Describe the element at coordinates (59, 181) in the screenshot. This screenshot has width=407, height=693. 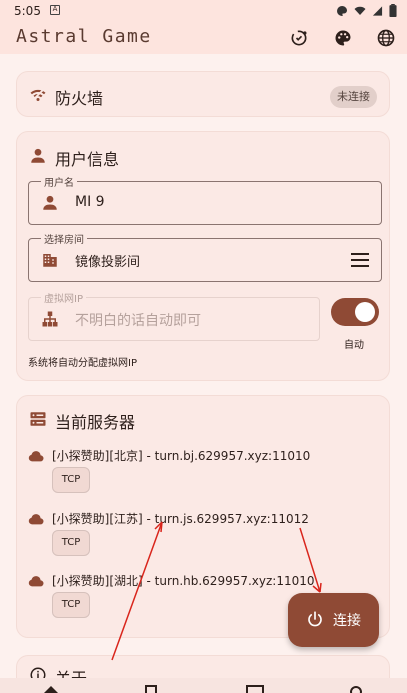
I see `username-label: 用户名` at that location.